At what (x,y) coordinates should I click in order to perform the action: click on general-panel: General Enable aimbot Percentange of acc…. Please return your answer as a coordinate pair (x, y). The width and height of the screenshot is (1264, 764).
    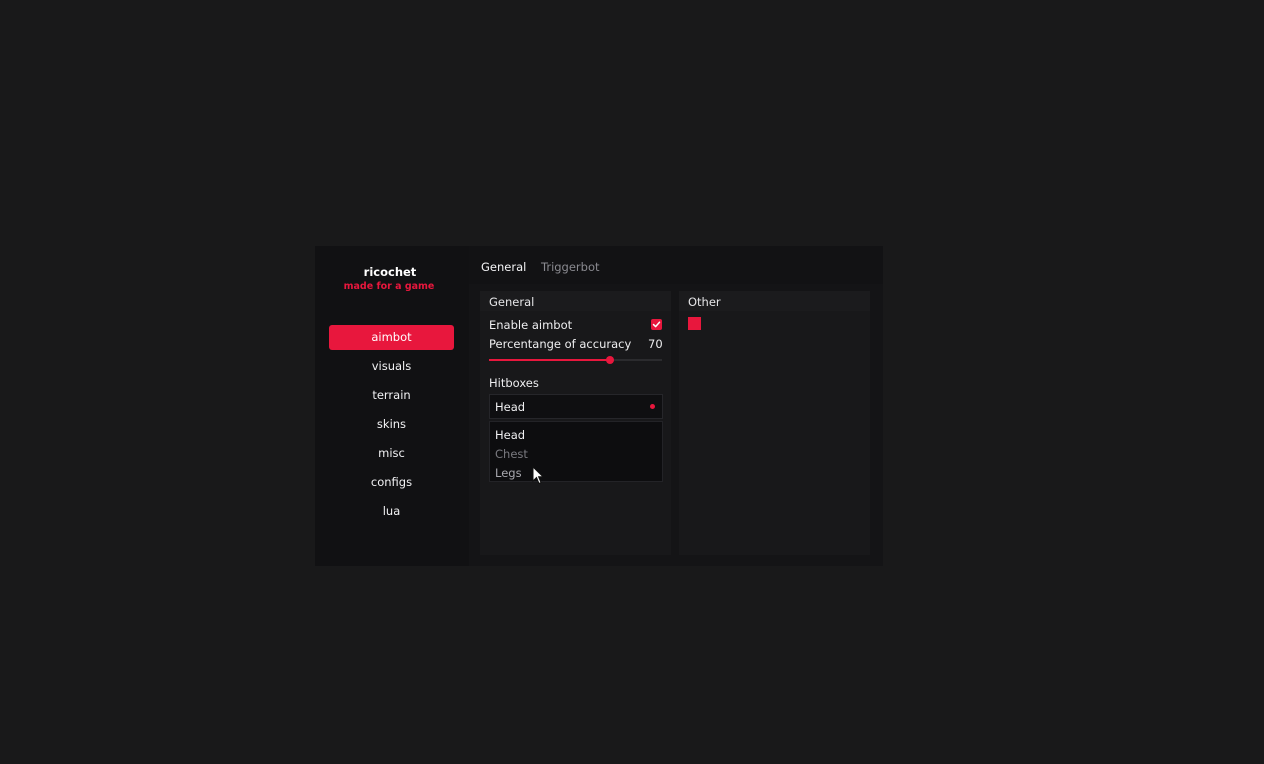
    Looking at the image, I should click on (575, 423).